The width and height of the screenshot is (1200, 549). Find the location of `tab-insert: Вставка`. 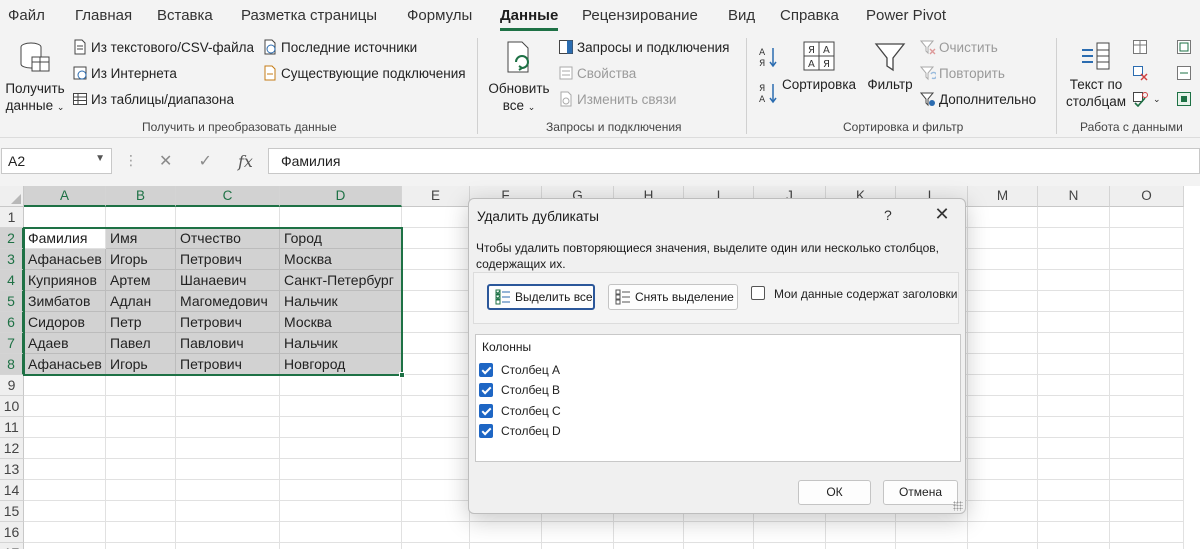

tab-insert: Вставка is located at coordinates (185, 15).